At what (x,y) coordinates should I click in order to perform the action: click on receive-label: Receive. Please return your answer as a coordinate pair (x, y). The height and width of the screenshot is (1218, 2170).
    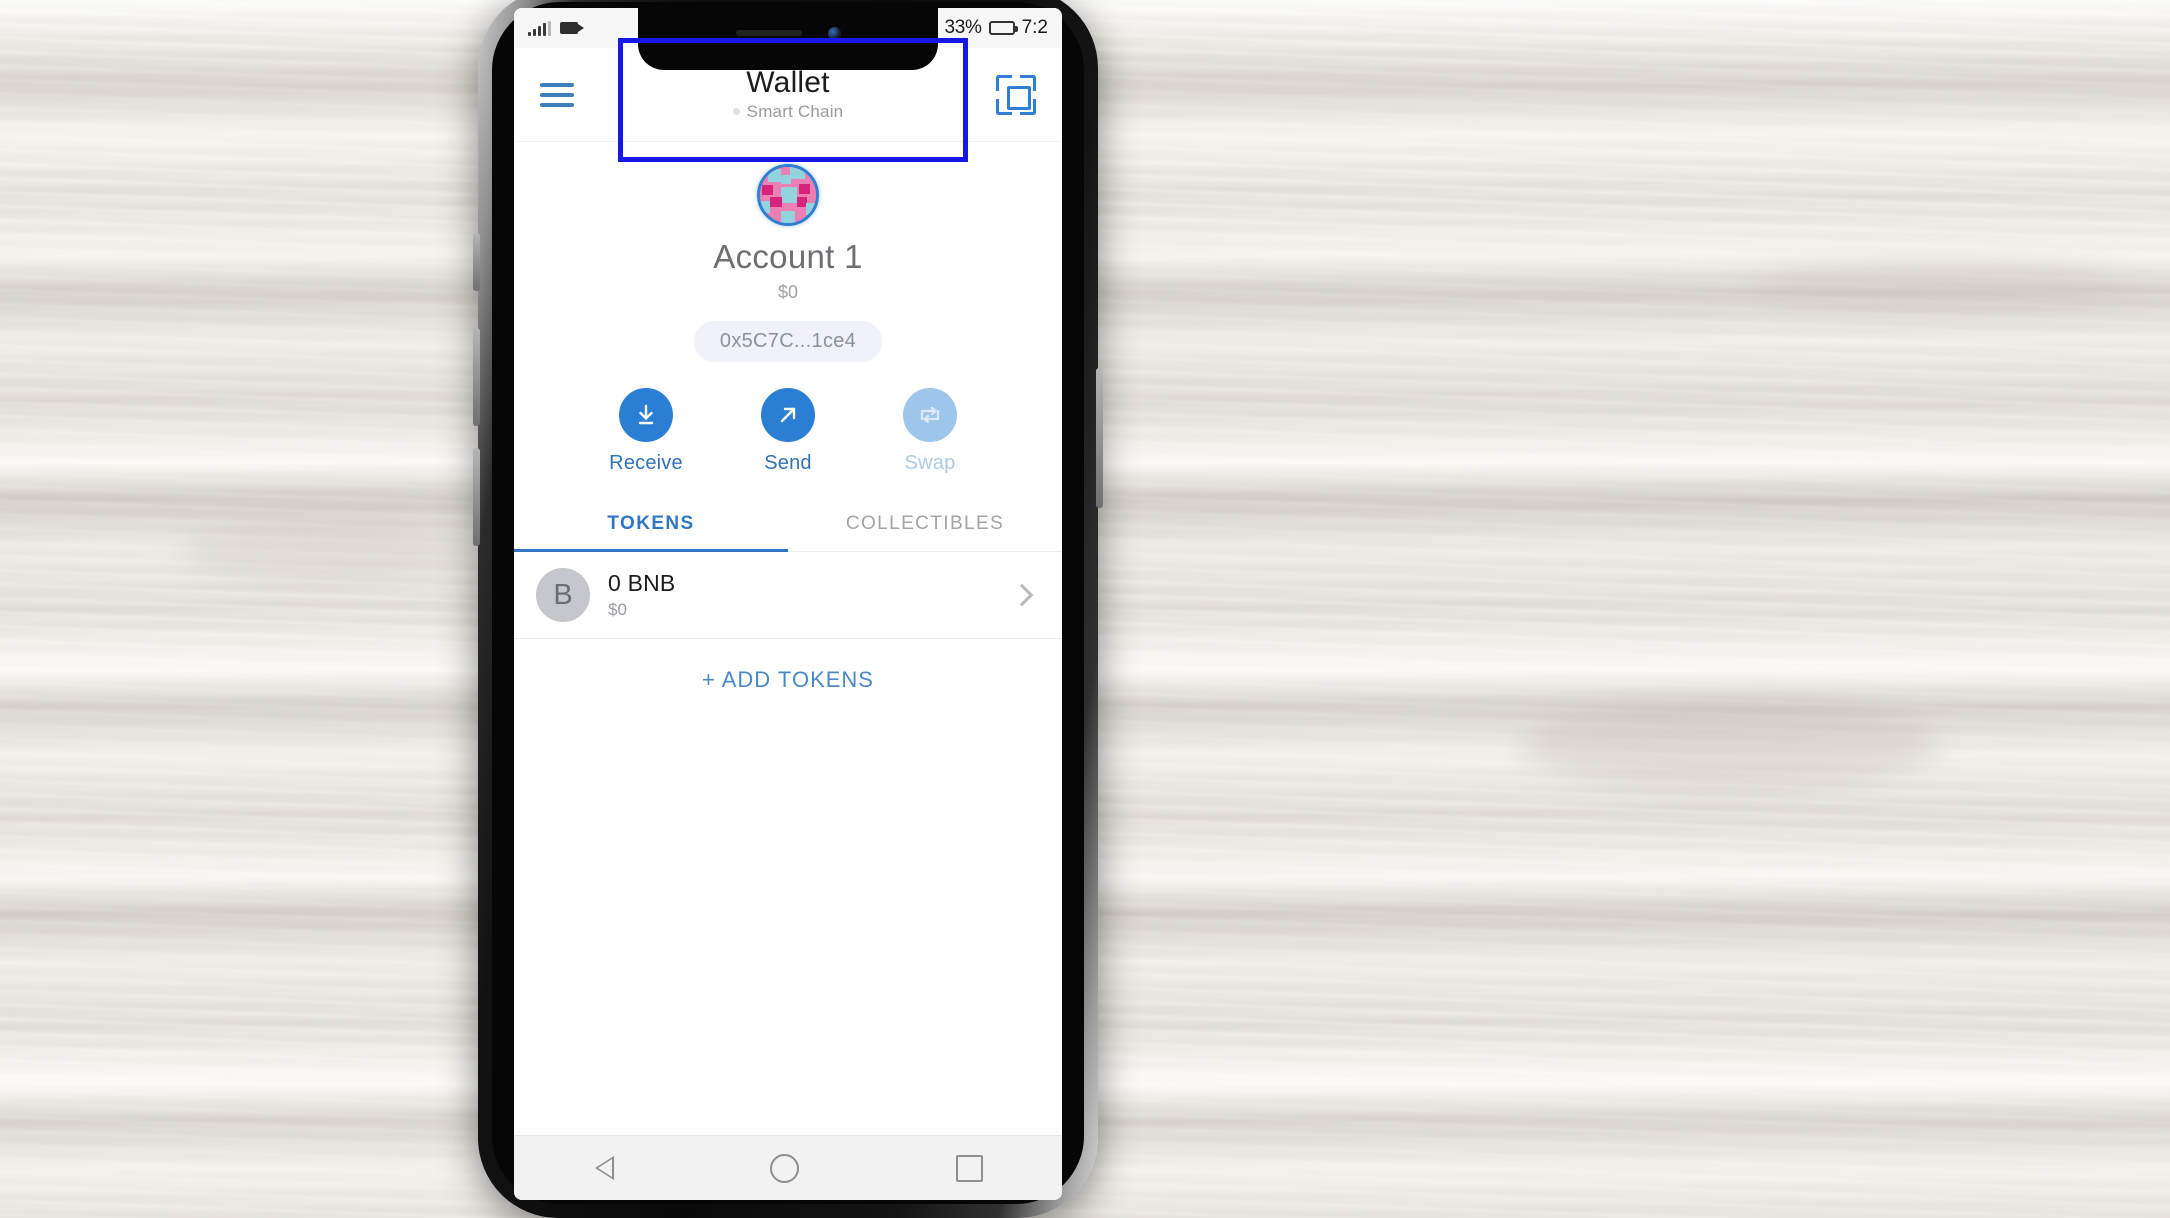
    Looking at the image, I should click on (646, 463).